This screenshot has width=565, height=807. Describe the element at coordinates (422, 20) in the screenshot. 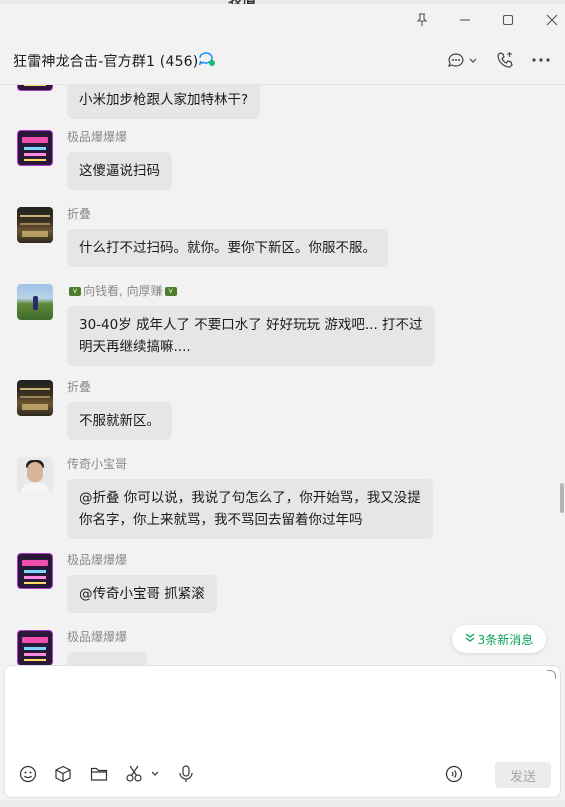

I see `pin-icon` at that location.